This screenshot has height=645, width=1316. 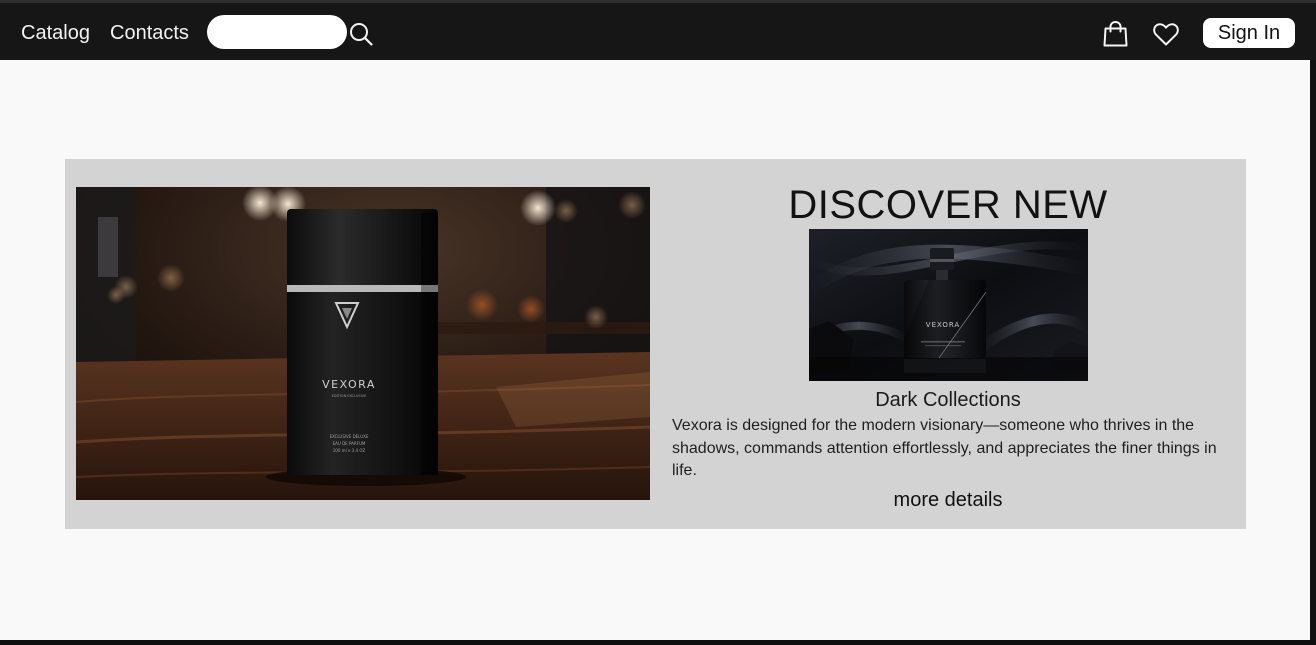 I want to click on hero-bottle-line1: EXCLUSIVE DELUXE, so click(x=349, y=436).